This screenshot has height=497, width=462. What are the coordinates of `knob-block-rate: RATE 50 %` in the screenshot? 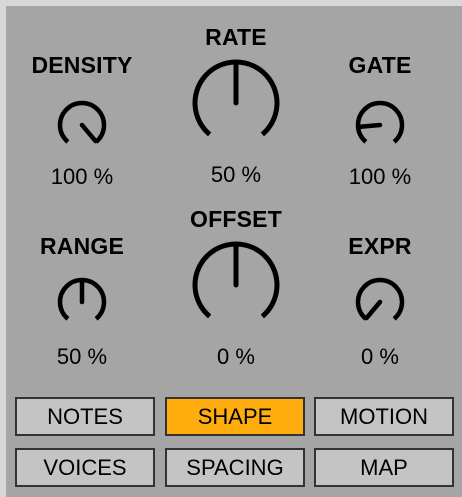 It's located at (236, 105).